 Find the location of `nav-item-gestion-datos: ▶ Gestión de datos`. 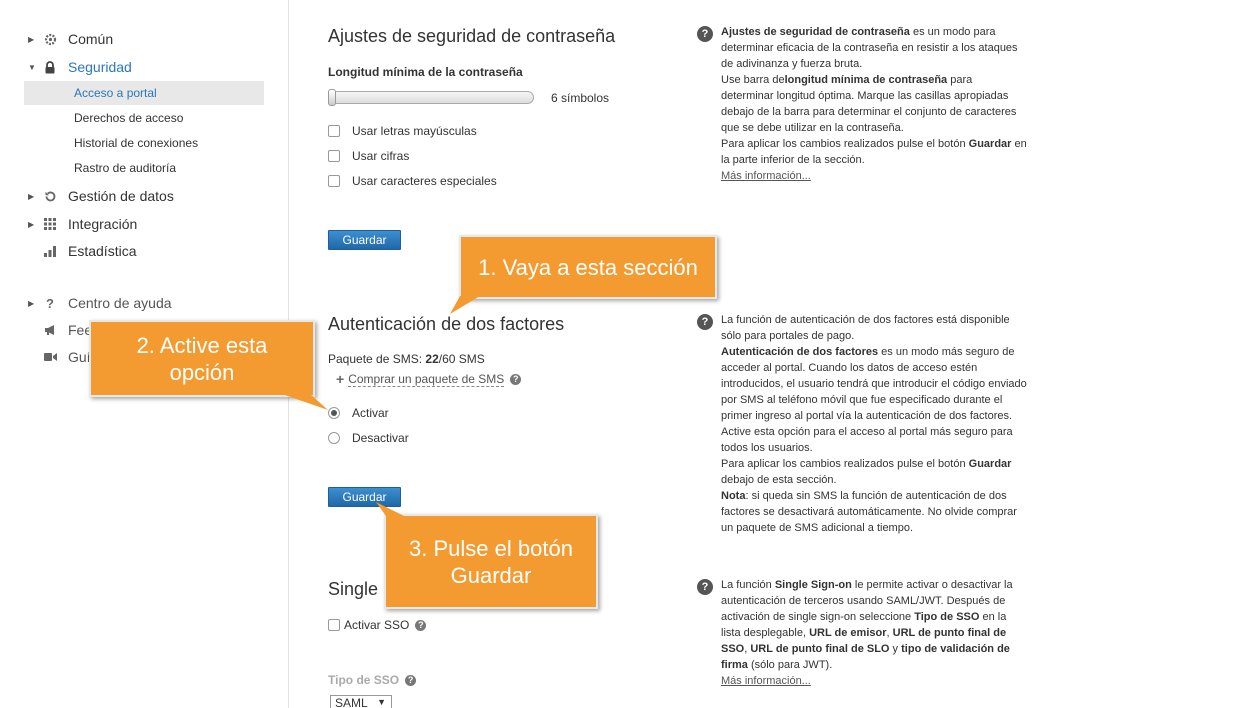

nav-item-gestion-datos: ▶ Gestión de datos is located at coordinates (101, 196).